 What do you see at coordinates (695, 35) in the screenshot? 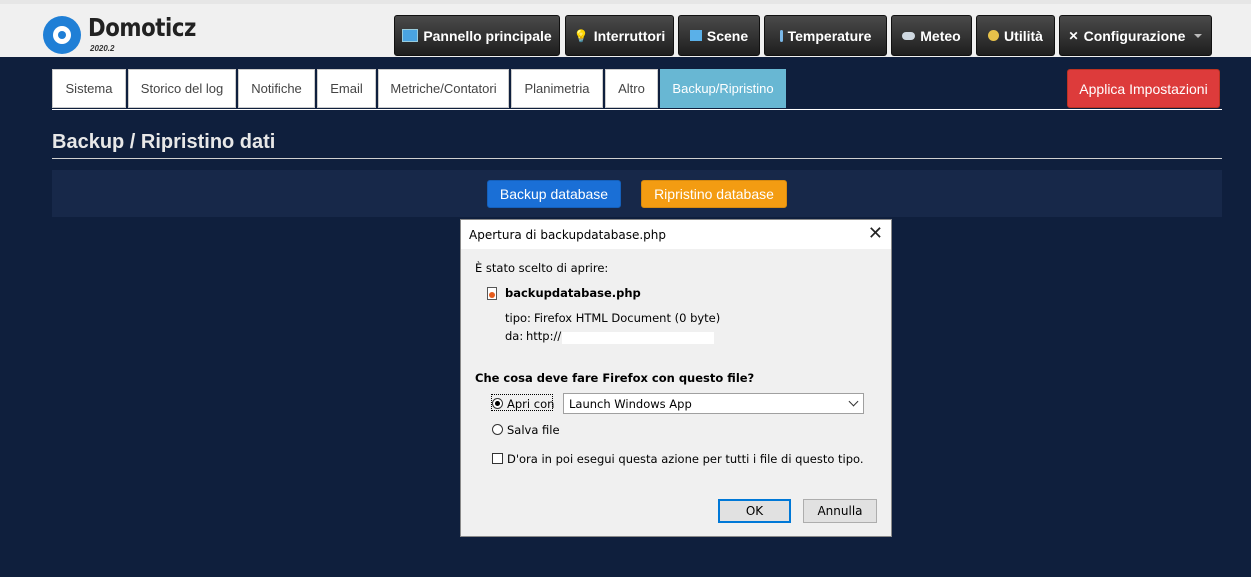
I see `clapperboard-icon` at bounding box center [695, 35].